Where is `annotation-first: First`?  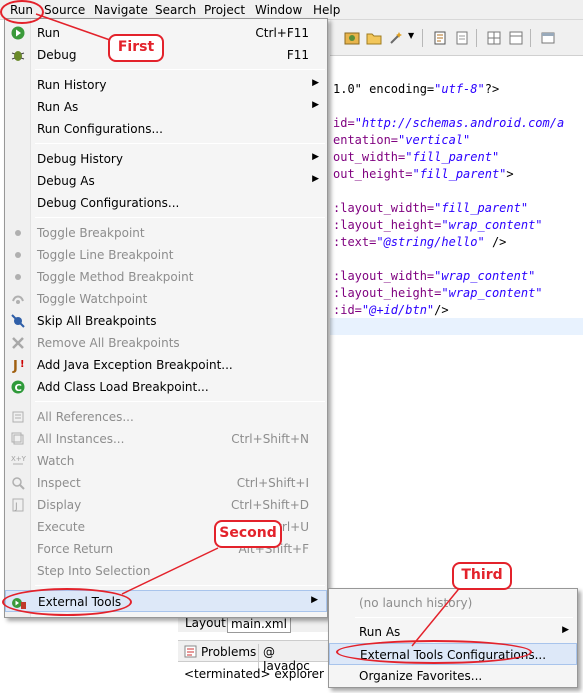 annotation-first: First is located at coordinates (136, 48).